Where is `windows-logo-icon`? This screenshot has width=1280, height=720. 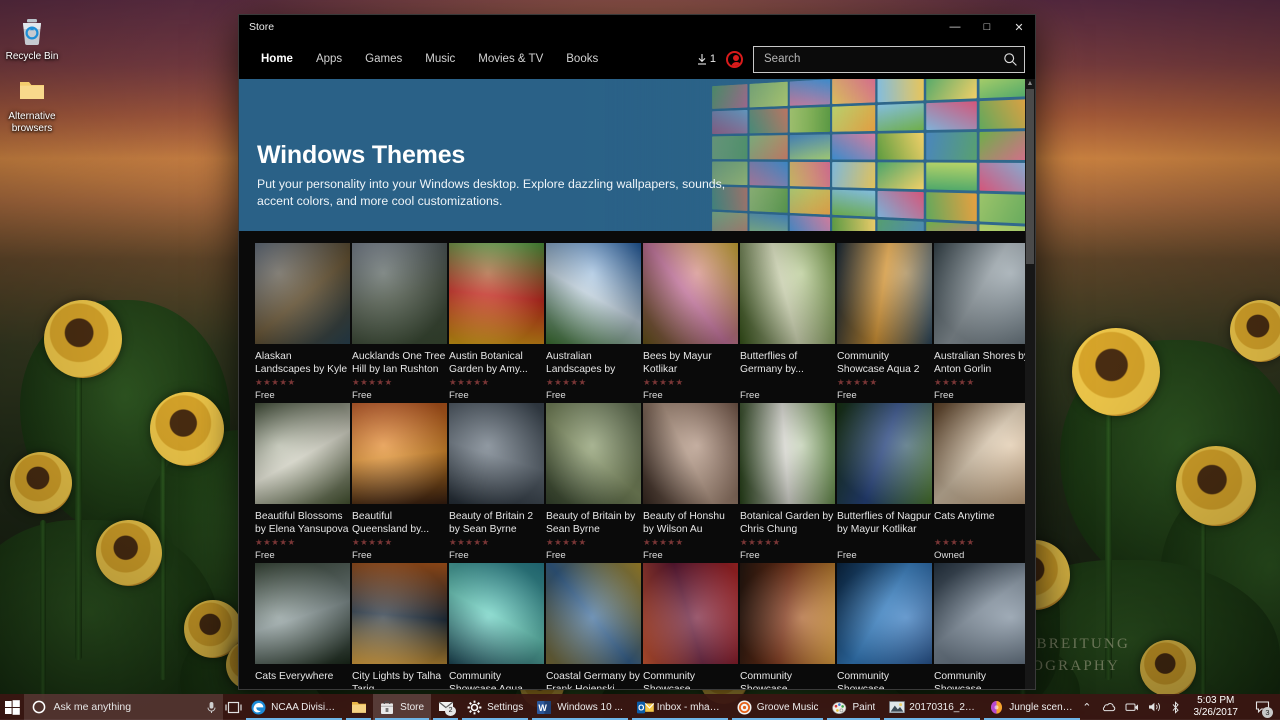 windows-logo-icon is located at coordinates (12, 707).